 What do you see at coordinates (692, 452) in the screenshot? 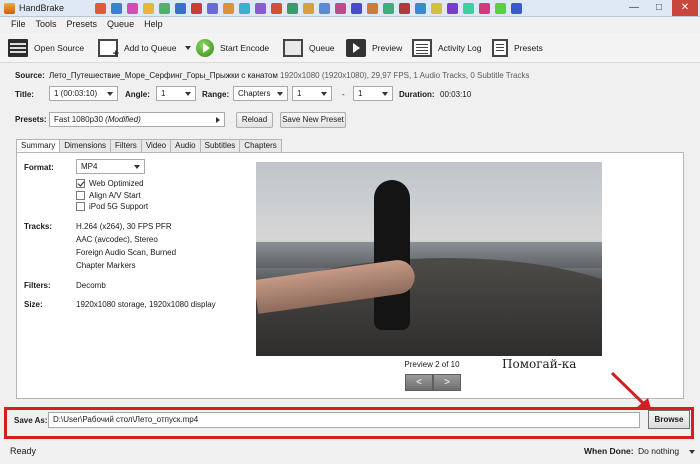
I see `when-done-chevron-icon` at bounding box center [692, 452].